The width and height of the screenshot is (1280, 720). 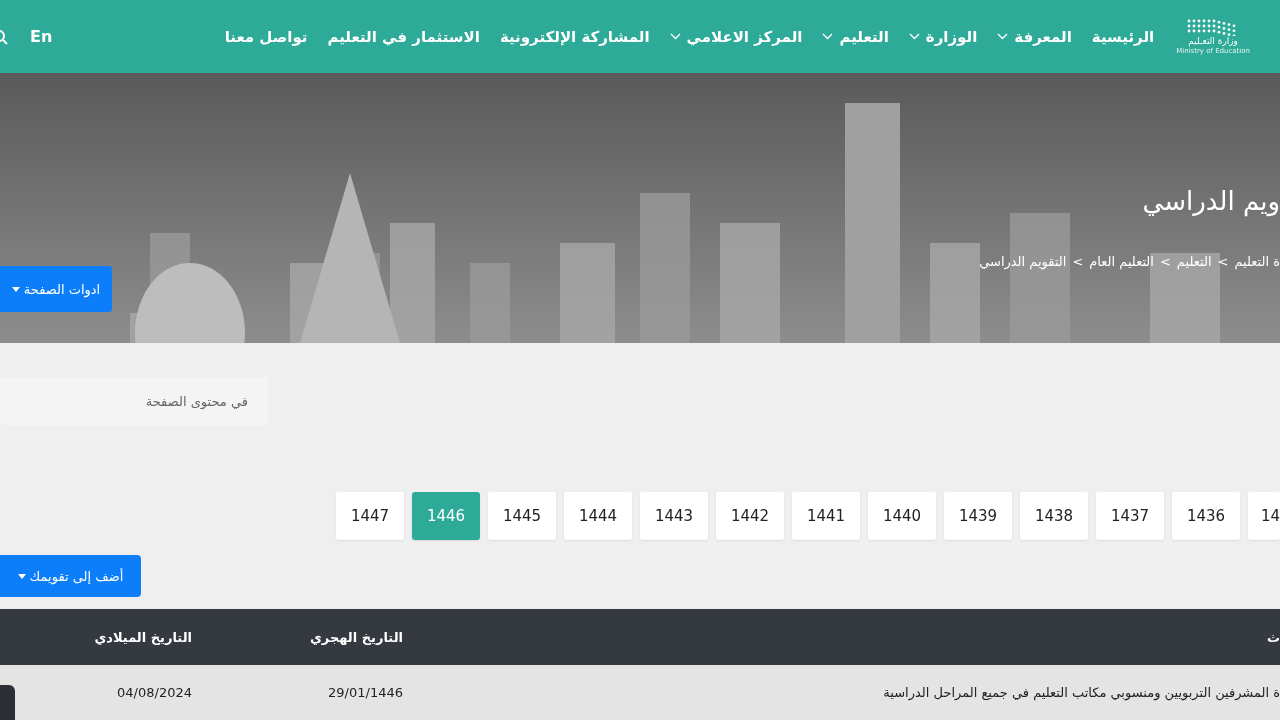 What do you see at coordinates (598, 516) in the screenshot?
I see `year-tab: 1444` at bounding box center [598, 516].